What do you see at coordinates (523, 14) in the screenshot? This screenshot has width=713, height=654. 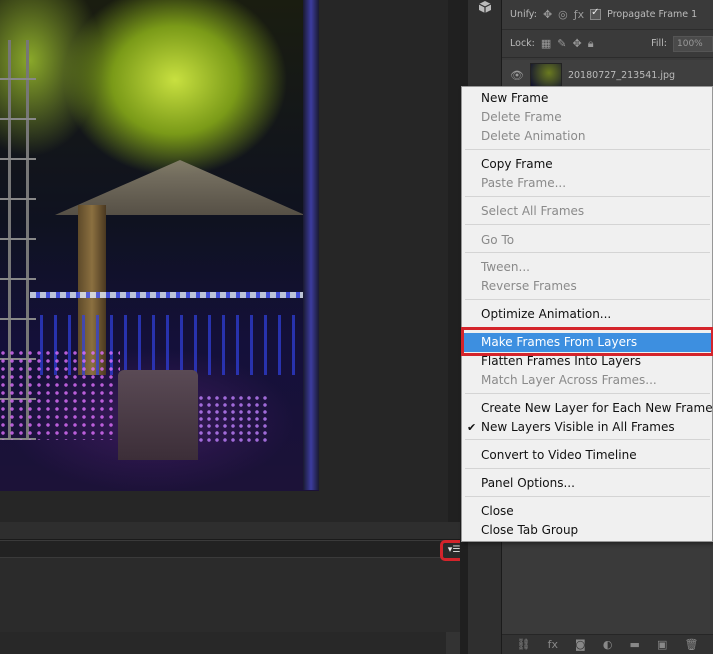 I see `unify-label: Unify:` at bounding box center [523, 14].